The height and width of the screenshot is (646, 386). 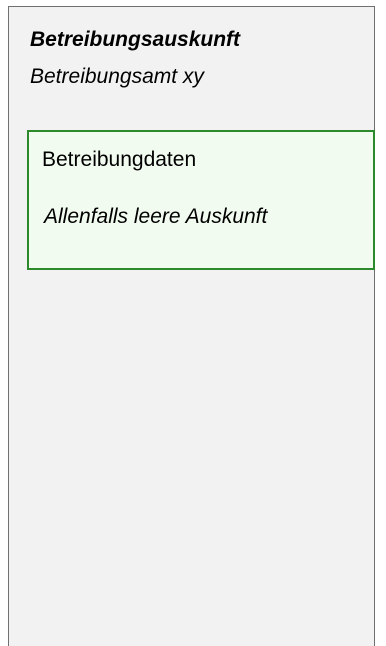 What do you see at coordinates (119, 159) in the screenshot?
I see `data-box-title: Betreibungdaten` at bounding box center [119, 159].